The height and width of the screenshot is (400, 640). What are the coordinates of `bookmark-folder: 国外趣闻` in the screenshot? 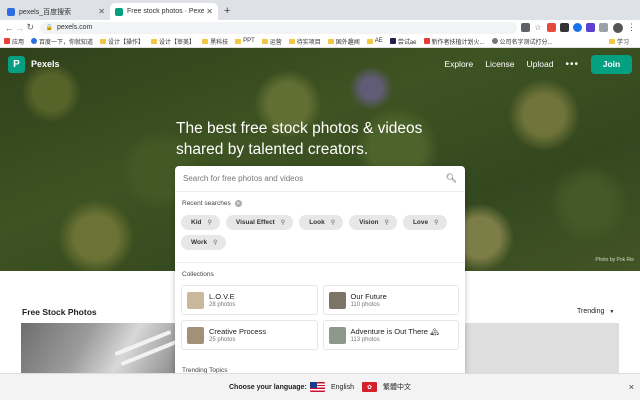 It's located at (343, 41).